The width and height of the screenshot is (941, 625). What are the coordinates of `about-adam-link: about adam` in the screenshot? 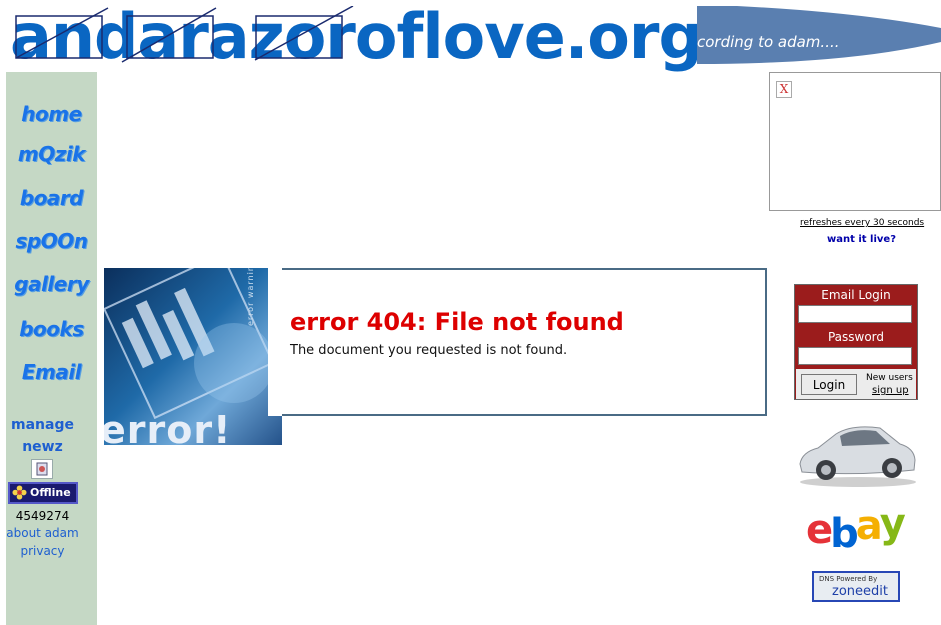 It's located at (42, 533).